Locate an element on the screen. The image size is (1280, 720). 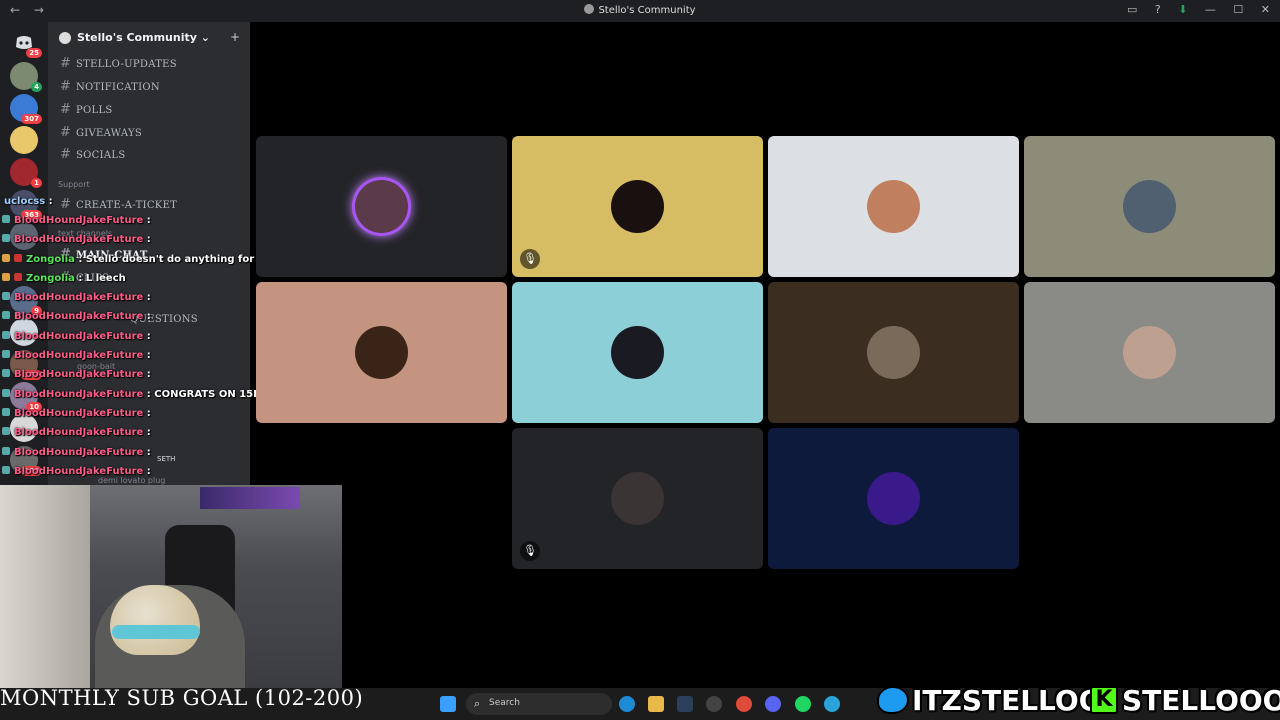
maximize-button: ☐ is located at coordinates (1238, 9).